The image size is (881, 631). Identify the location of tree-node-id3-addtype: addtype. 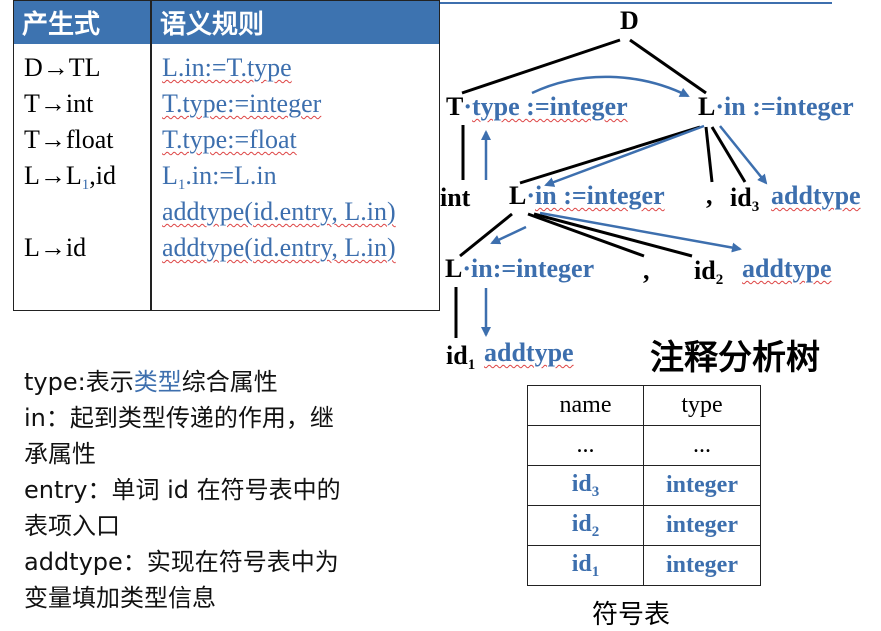
(816, 195).